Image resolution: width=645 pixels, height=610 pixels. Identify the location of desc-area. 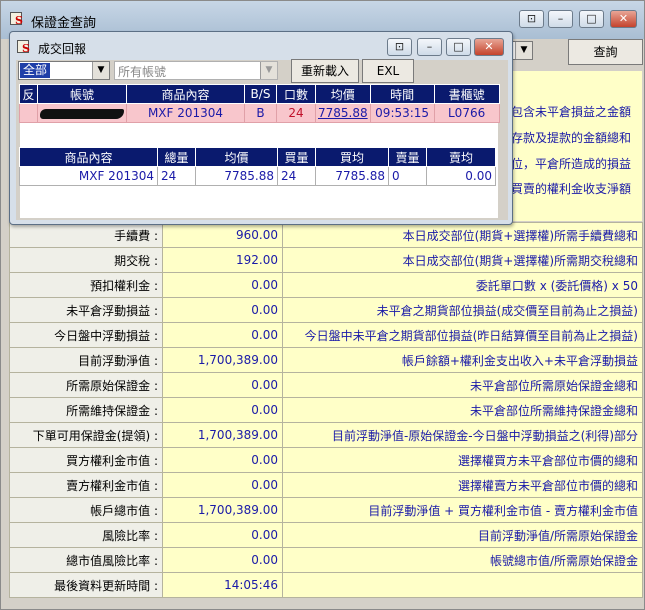
(577, 146).